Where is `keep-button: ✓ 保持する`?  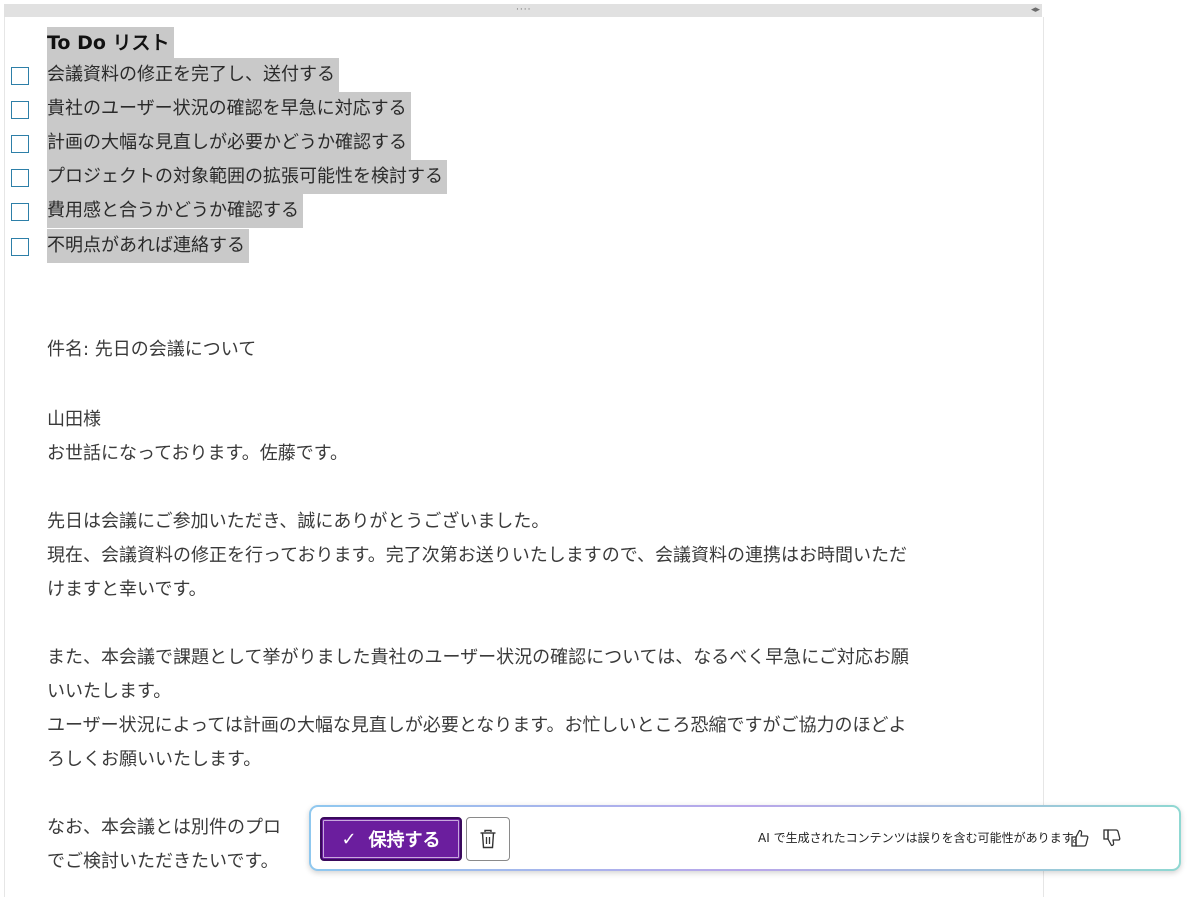
keep-button: ✓ 保持する is located at coordinates (391, 839).